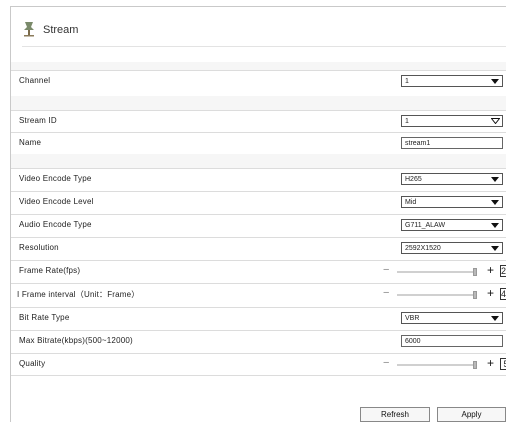  Describe the element at coordinates (32, 363) in the screenshot. I see `quality-label: Quality` at that location.